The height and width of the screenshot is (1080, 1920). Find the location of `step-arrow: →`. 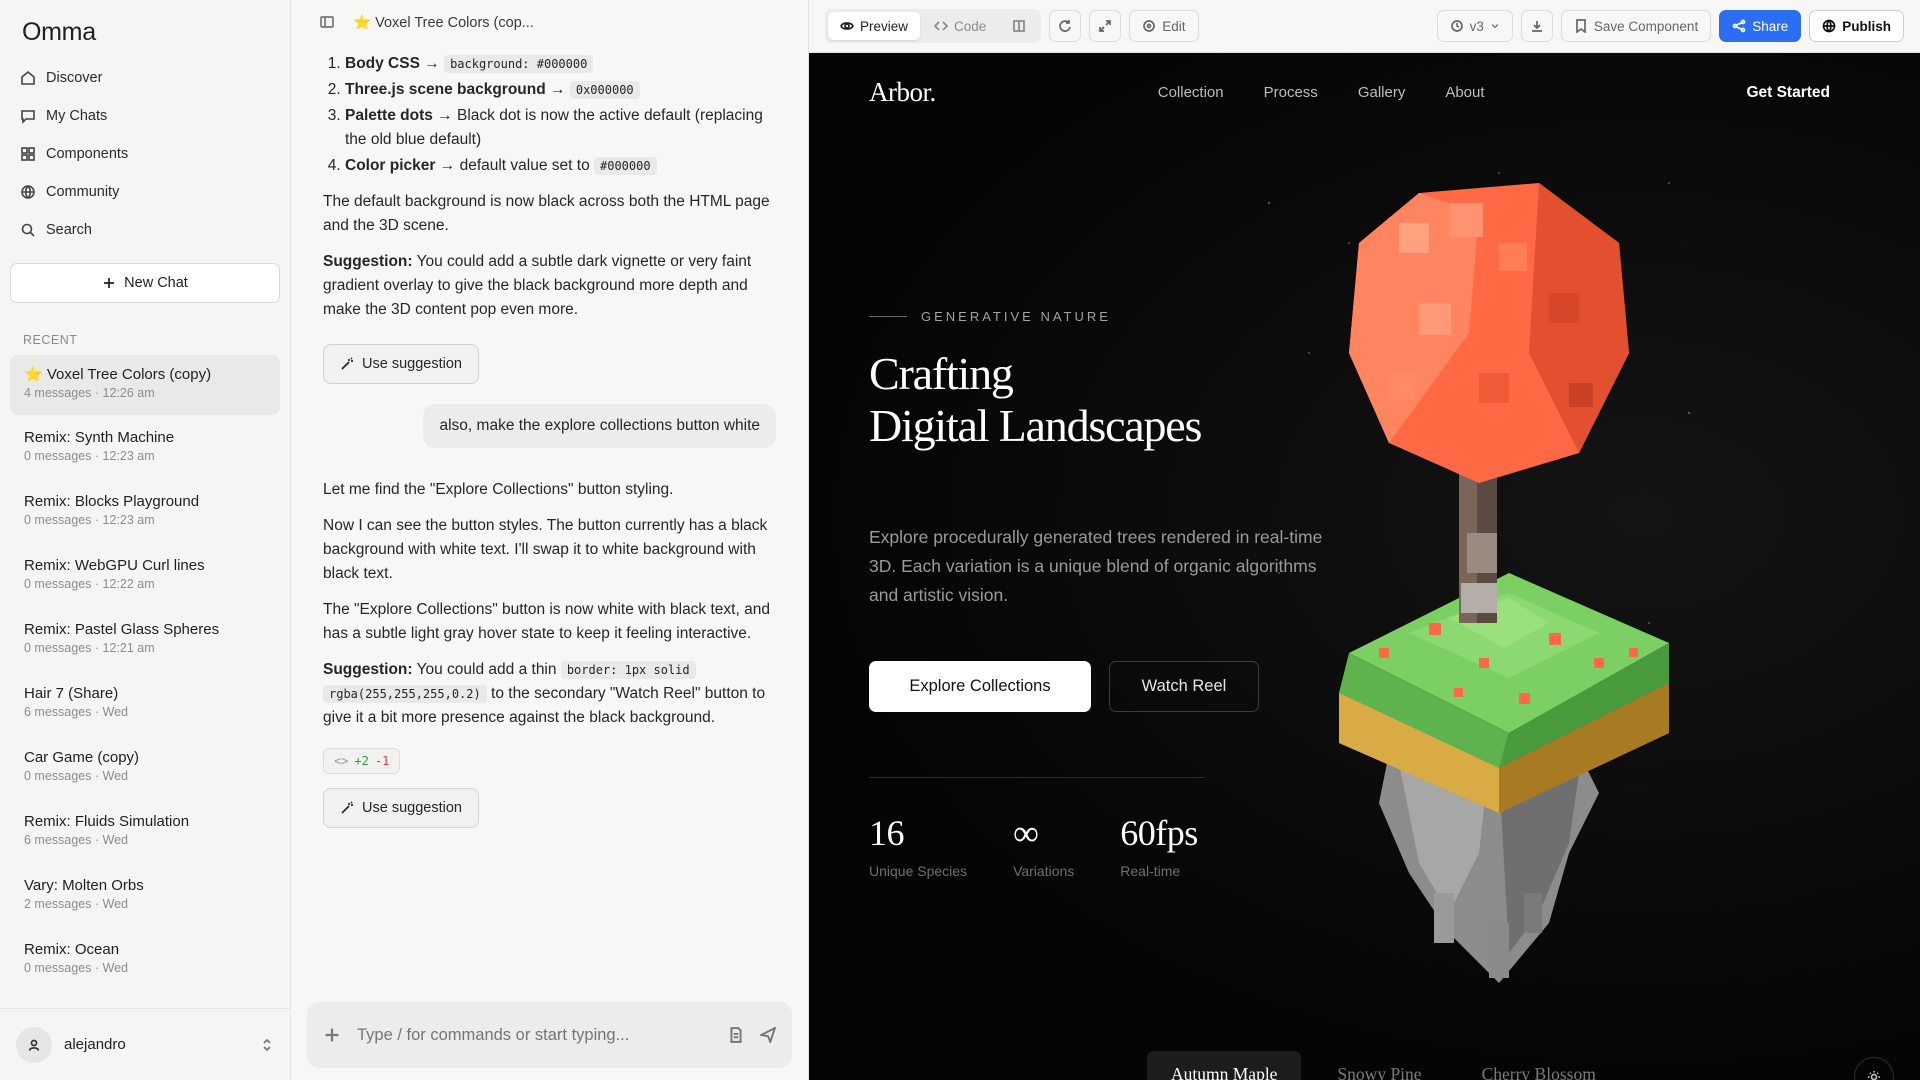

step-arrow: → is located at coordinates (432, 63).